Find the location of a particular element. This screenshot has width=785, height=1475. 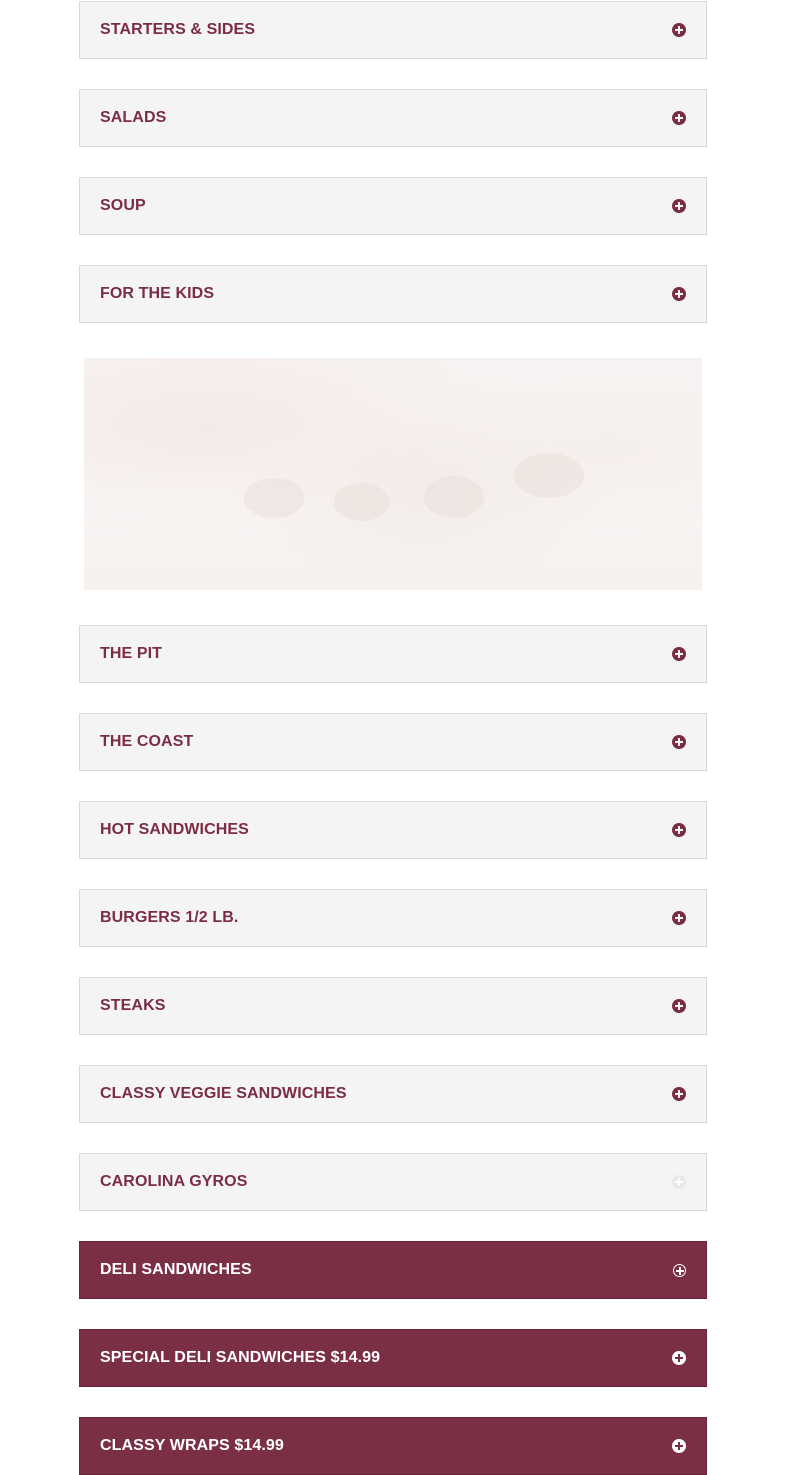

accordion-hot-sandwiches: HOT SANDWICHES is located at coordinates (393, 830).